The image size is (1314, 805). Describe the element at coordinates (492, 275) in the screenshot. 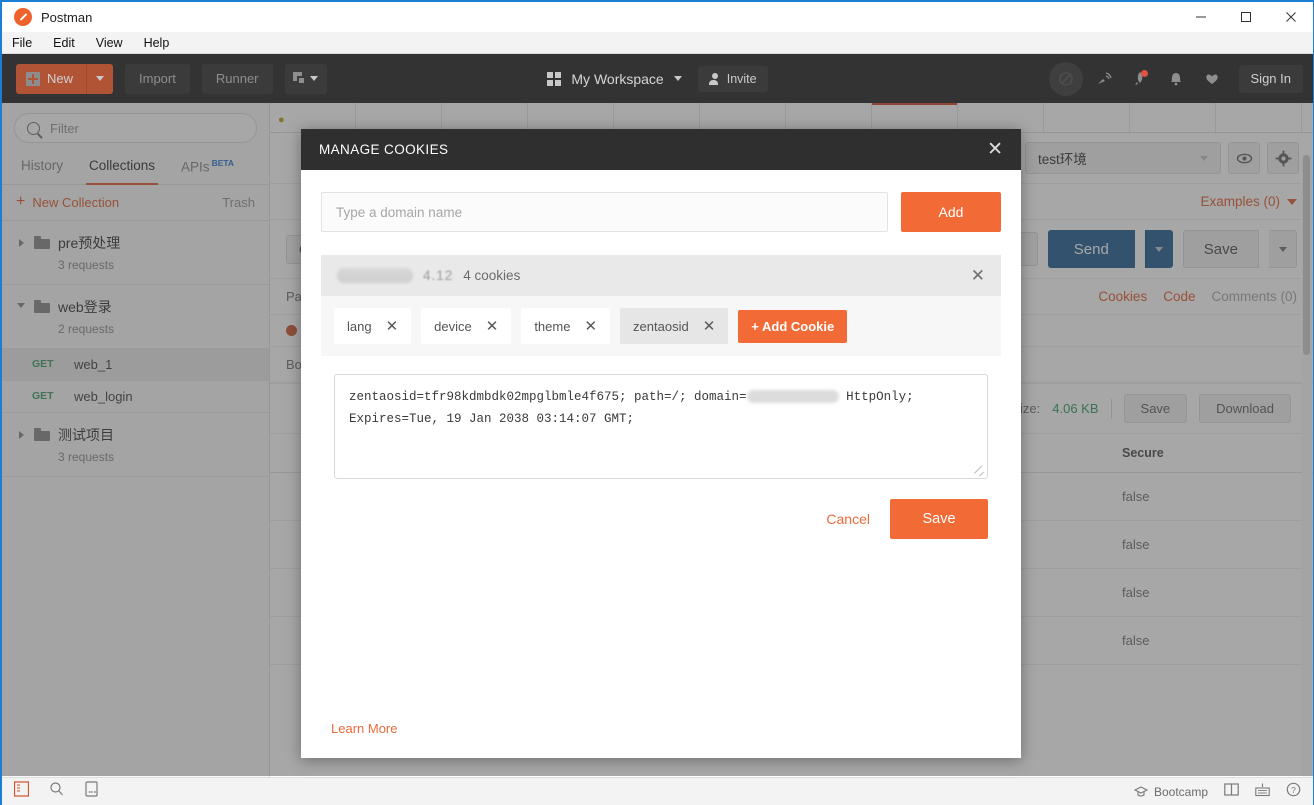

I see `cookie-count: 4 cookies` at that location.